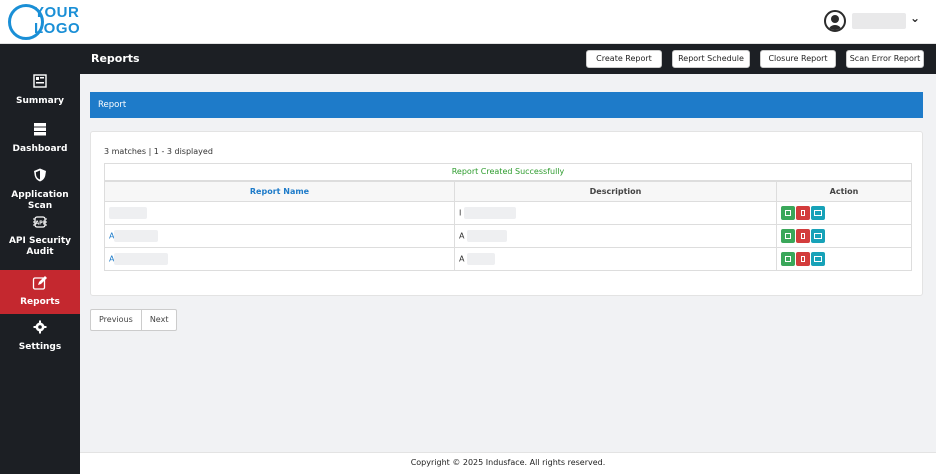 This screenshot has height=474, width=936. Describe the element at coordinates (835, 21) in the screenshot. I see `user-avatar-icon` at that location.